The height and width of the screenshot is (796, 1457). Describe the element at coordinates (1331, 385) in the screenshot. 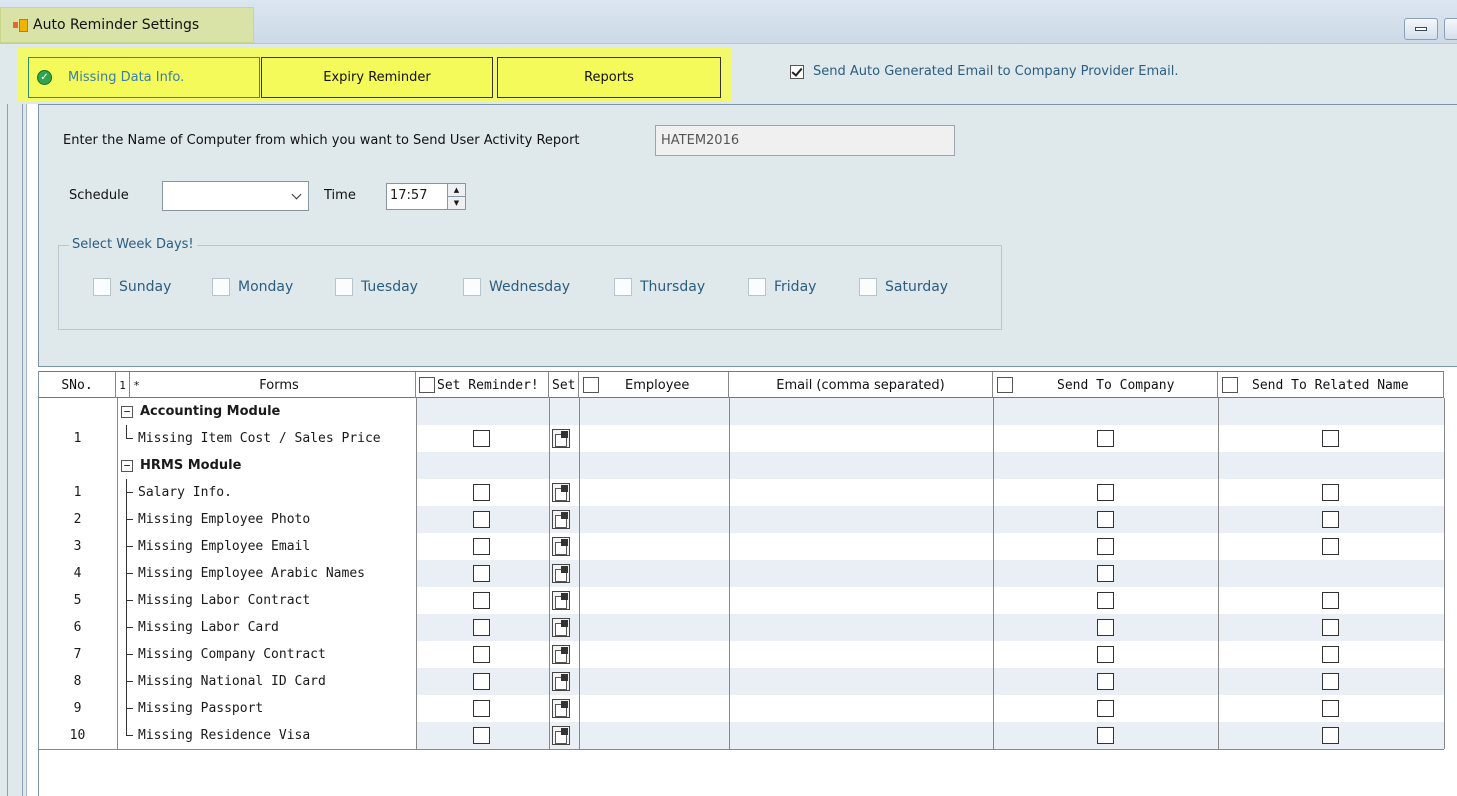

I see `header-send-related: Send To Related Name` at that location.